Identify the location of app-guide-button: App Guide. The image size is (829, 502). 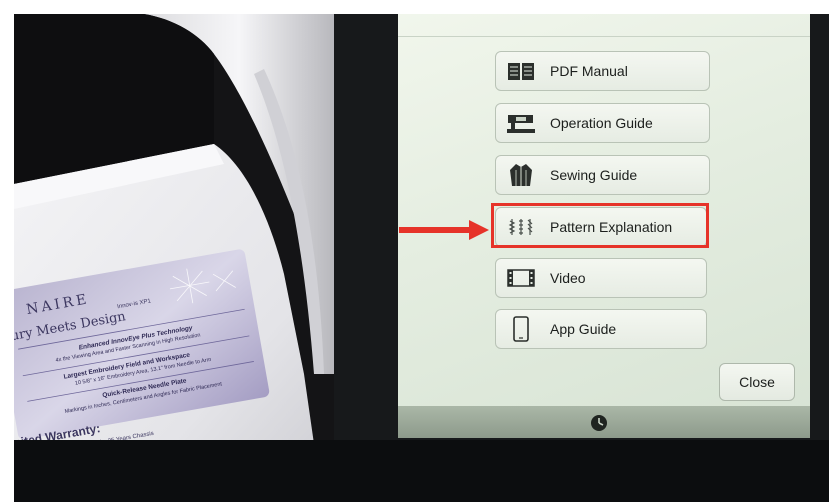
(601, 329).